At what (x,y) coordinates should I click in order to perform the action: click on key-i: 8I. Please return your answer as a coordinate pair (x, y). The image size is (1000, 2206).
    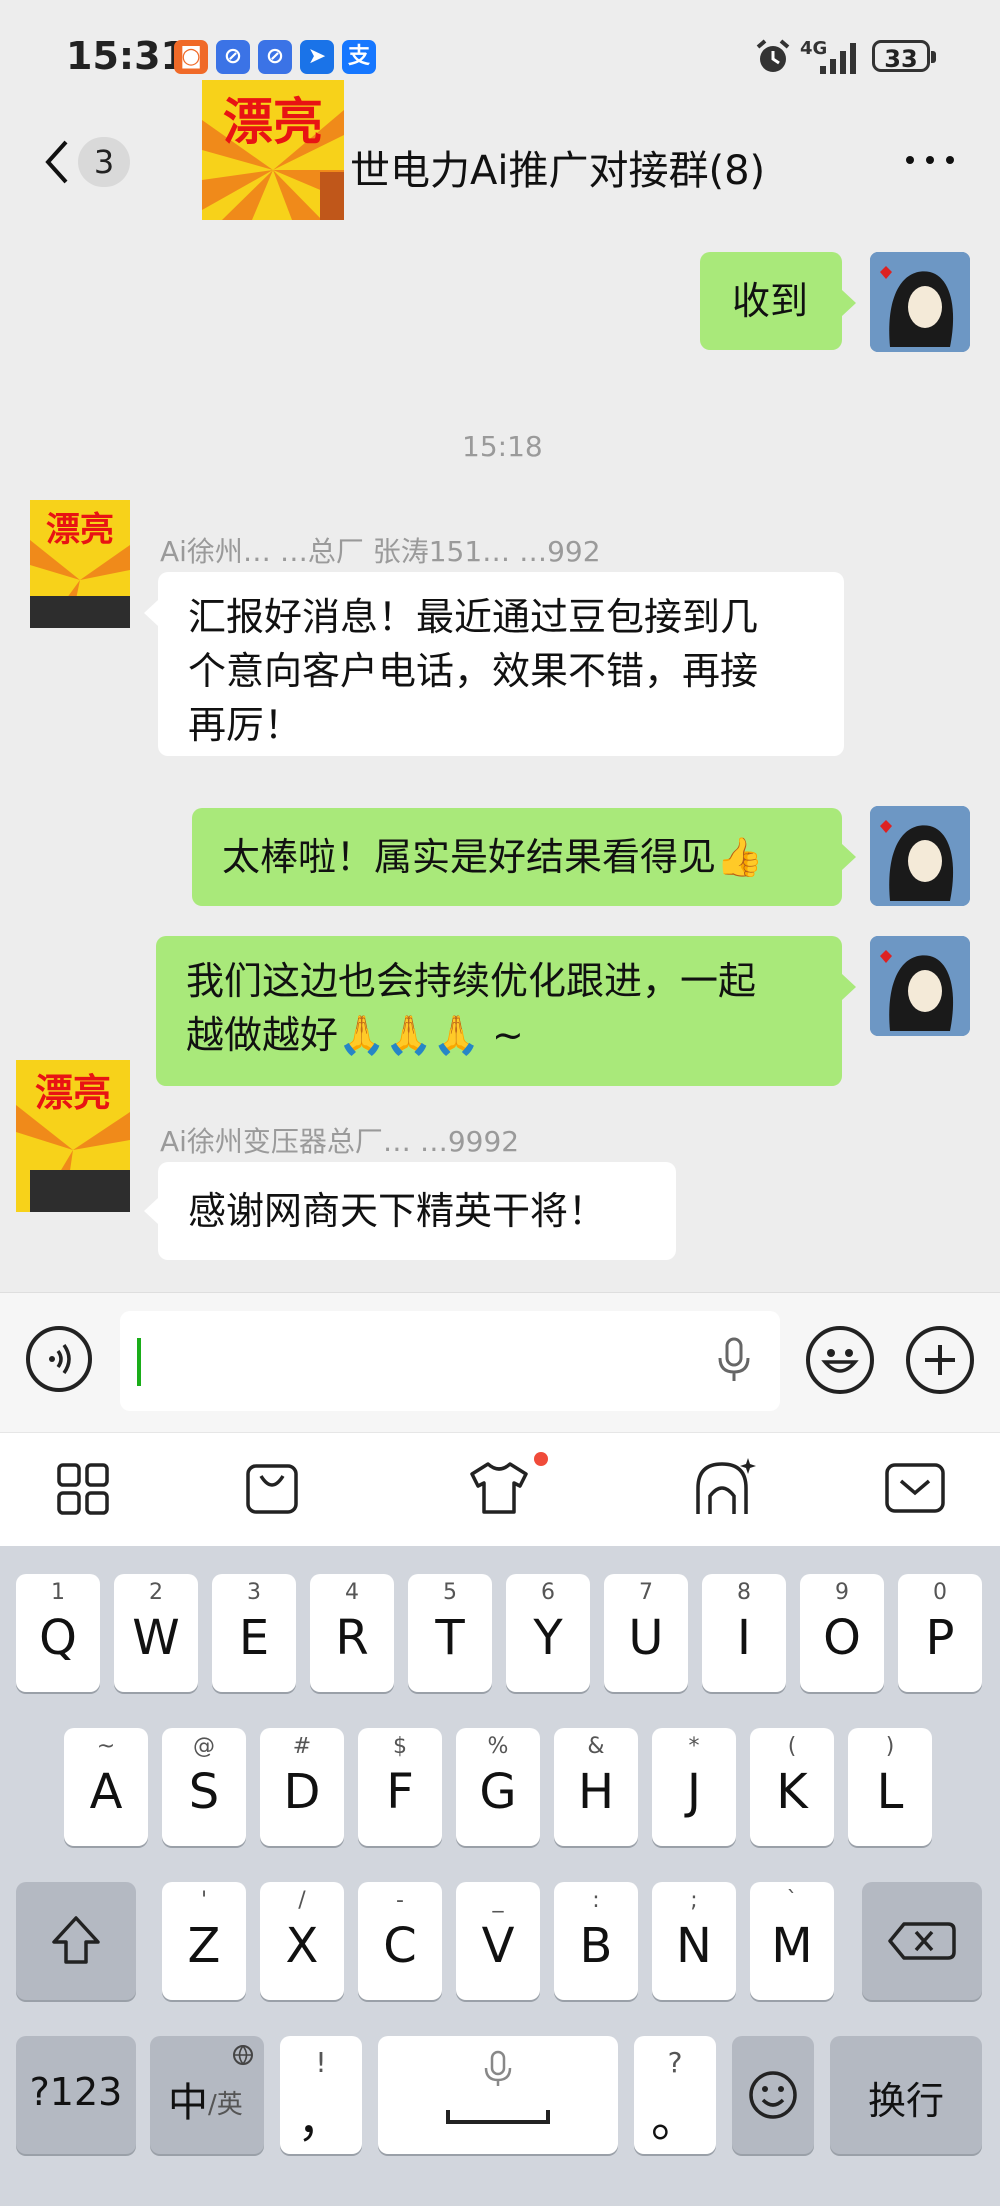
    Looking at the image, I should click on (744, 1633).